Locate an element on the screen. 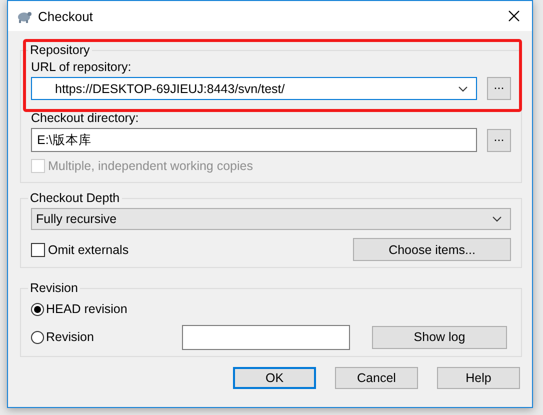 The height and width of the screenshot is (415, 543). radio-label: HEAD revision is located at coordinates (87, 309).